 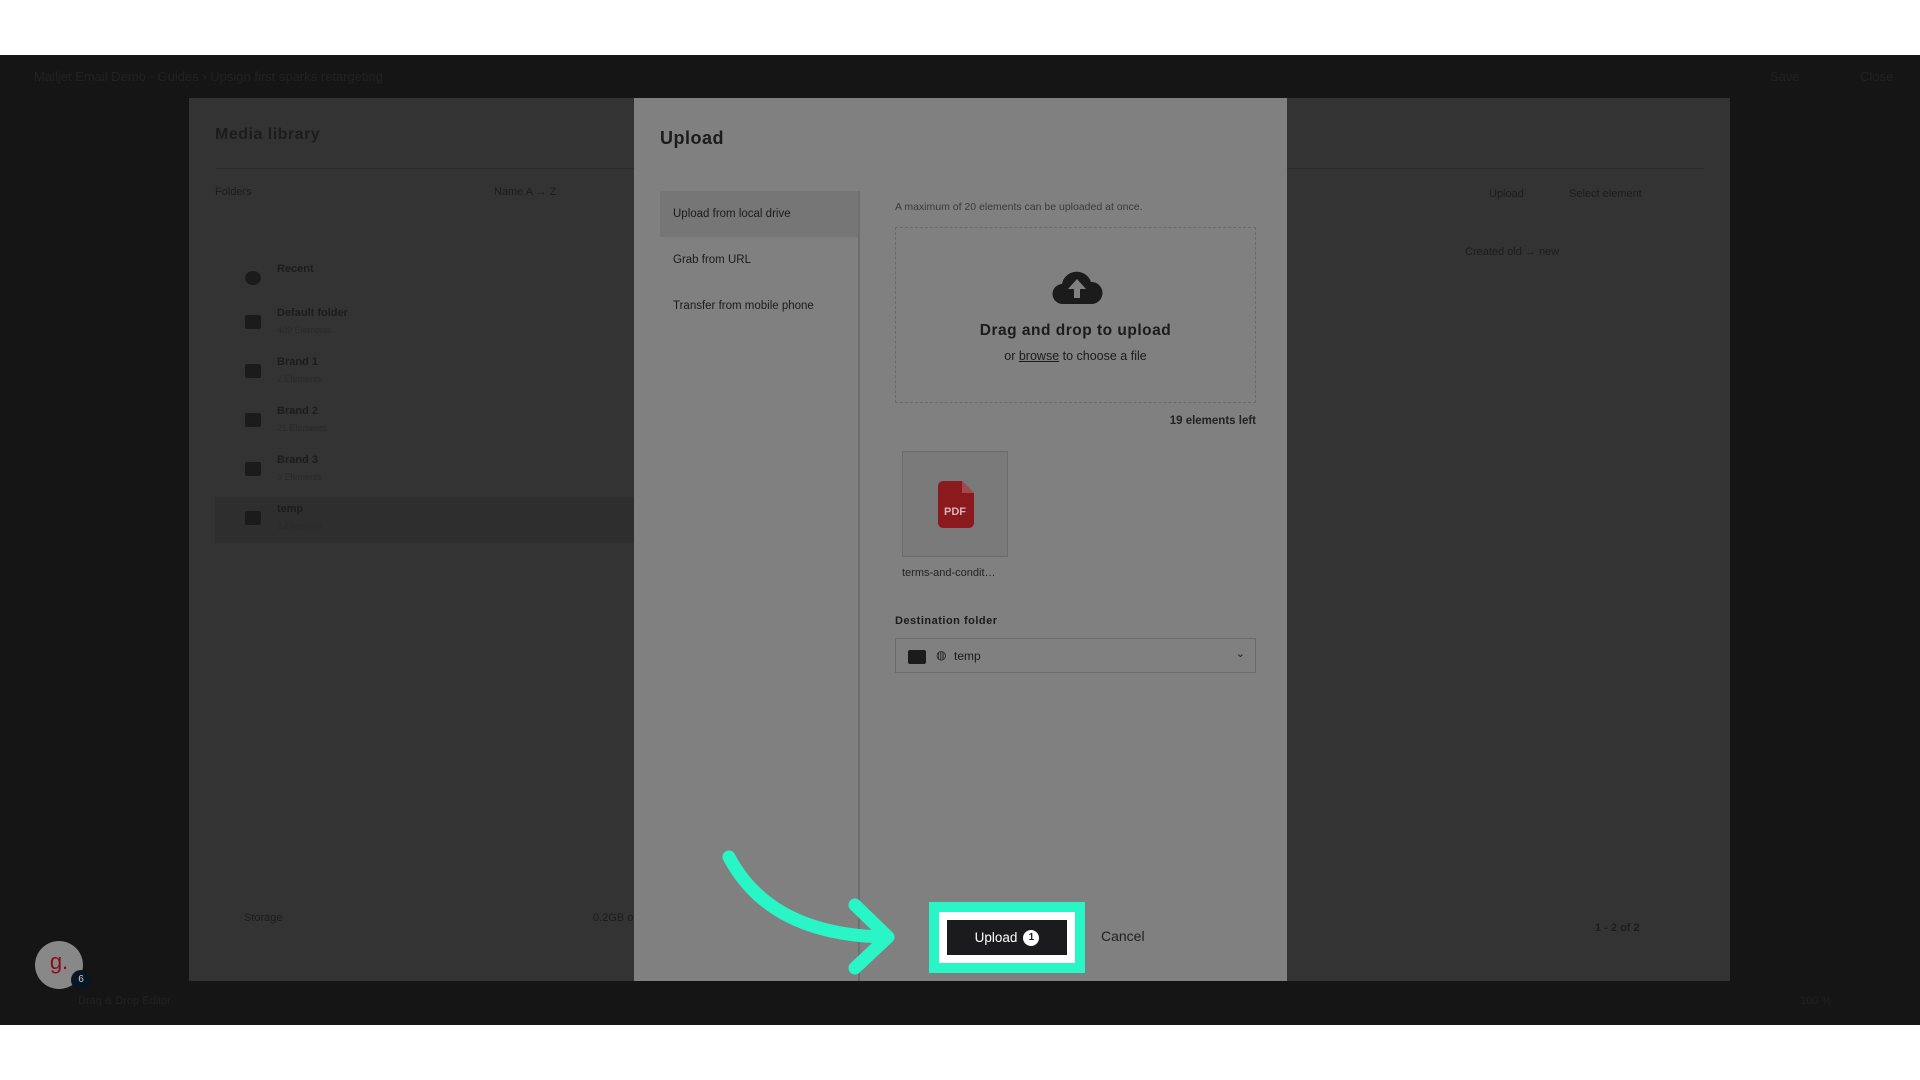 I want to click on zoom-level: 100 %, so click(x=1816, y=1001).